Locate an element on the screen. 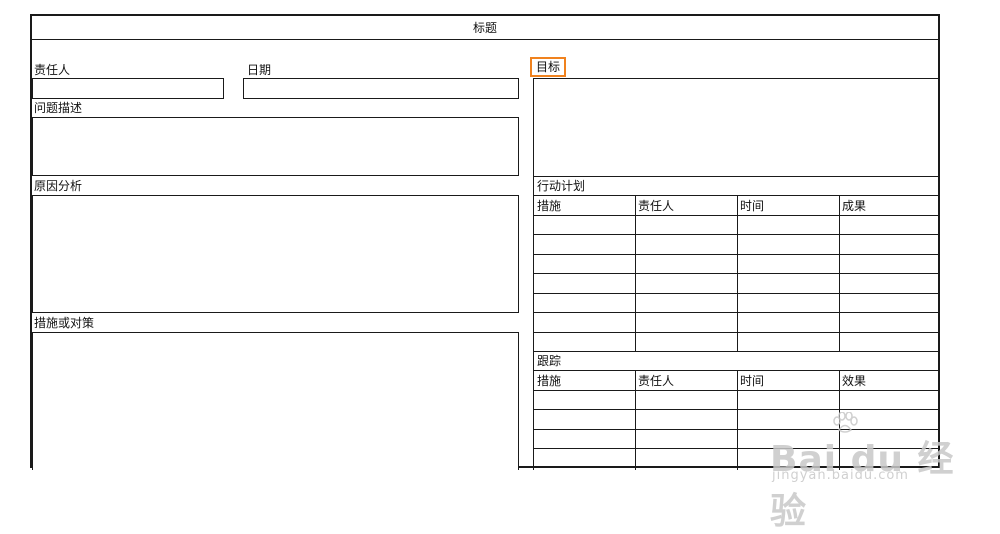  goal-label: 目标 is located at coordinates (548, 67).